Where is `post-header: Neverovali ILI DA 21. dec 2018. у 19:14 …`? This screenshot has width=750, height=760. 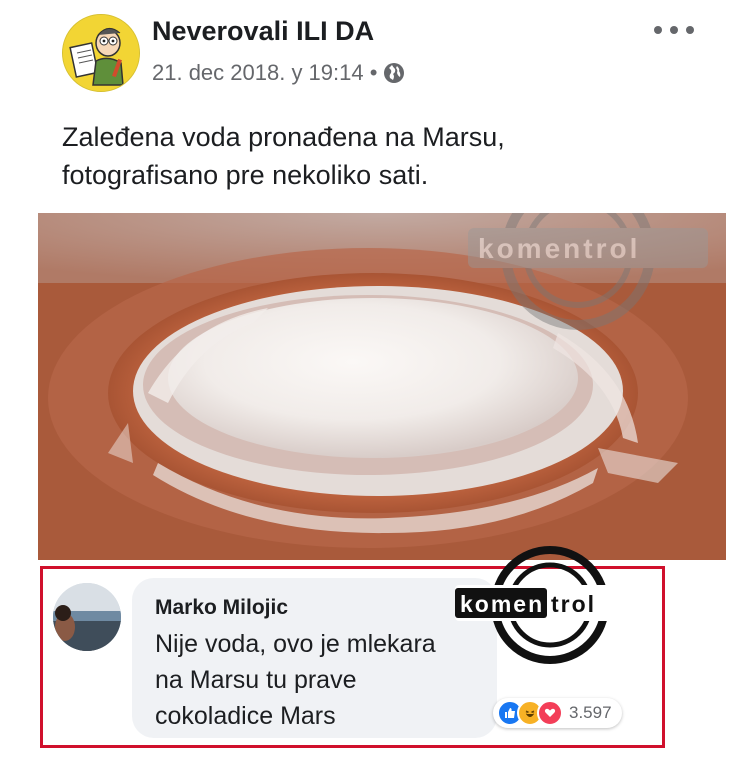 post-header: Neverovali ILI DA 21. dec 2018. у 19:14 … is located at coordinates (375, 55).